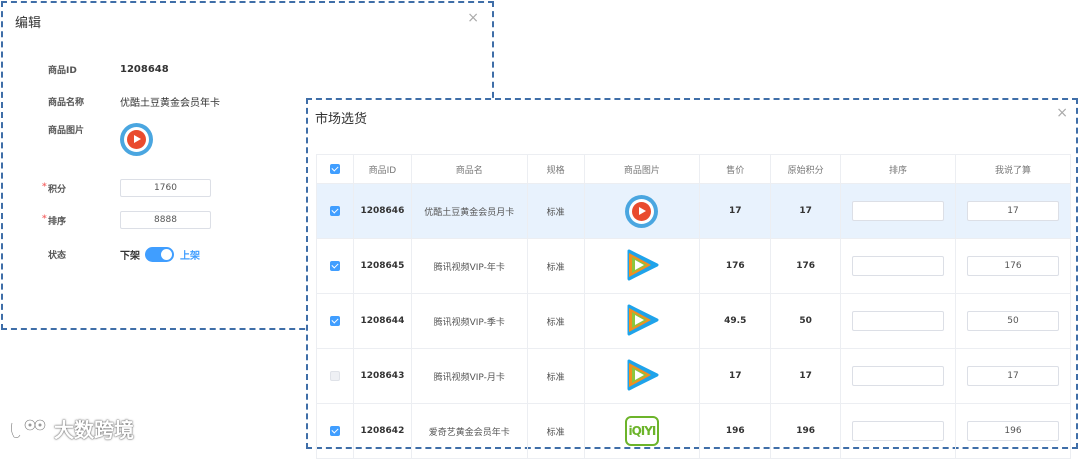 This screenshot has width=1080, height=459. I want to click on column-header: 商品图片, so click(642, 169).